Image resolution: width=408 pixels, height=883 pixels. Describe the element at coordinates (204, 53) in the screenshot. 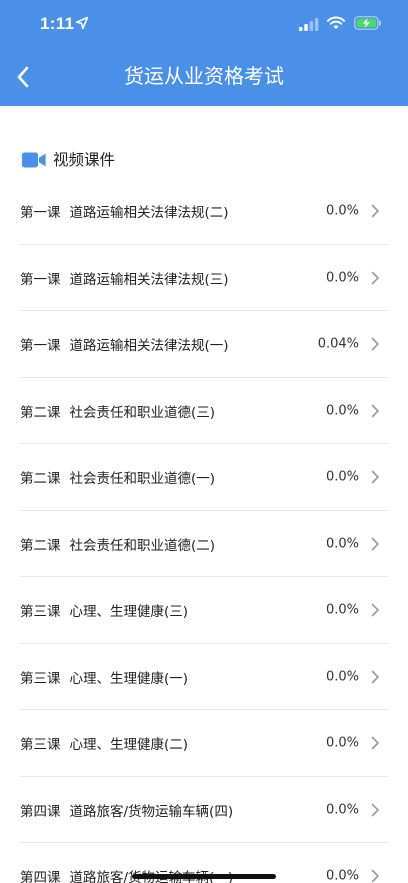

I see `app-header: 1:11 货运从业资格考试` at that location.